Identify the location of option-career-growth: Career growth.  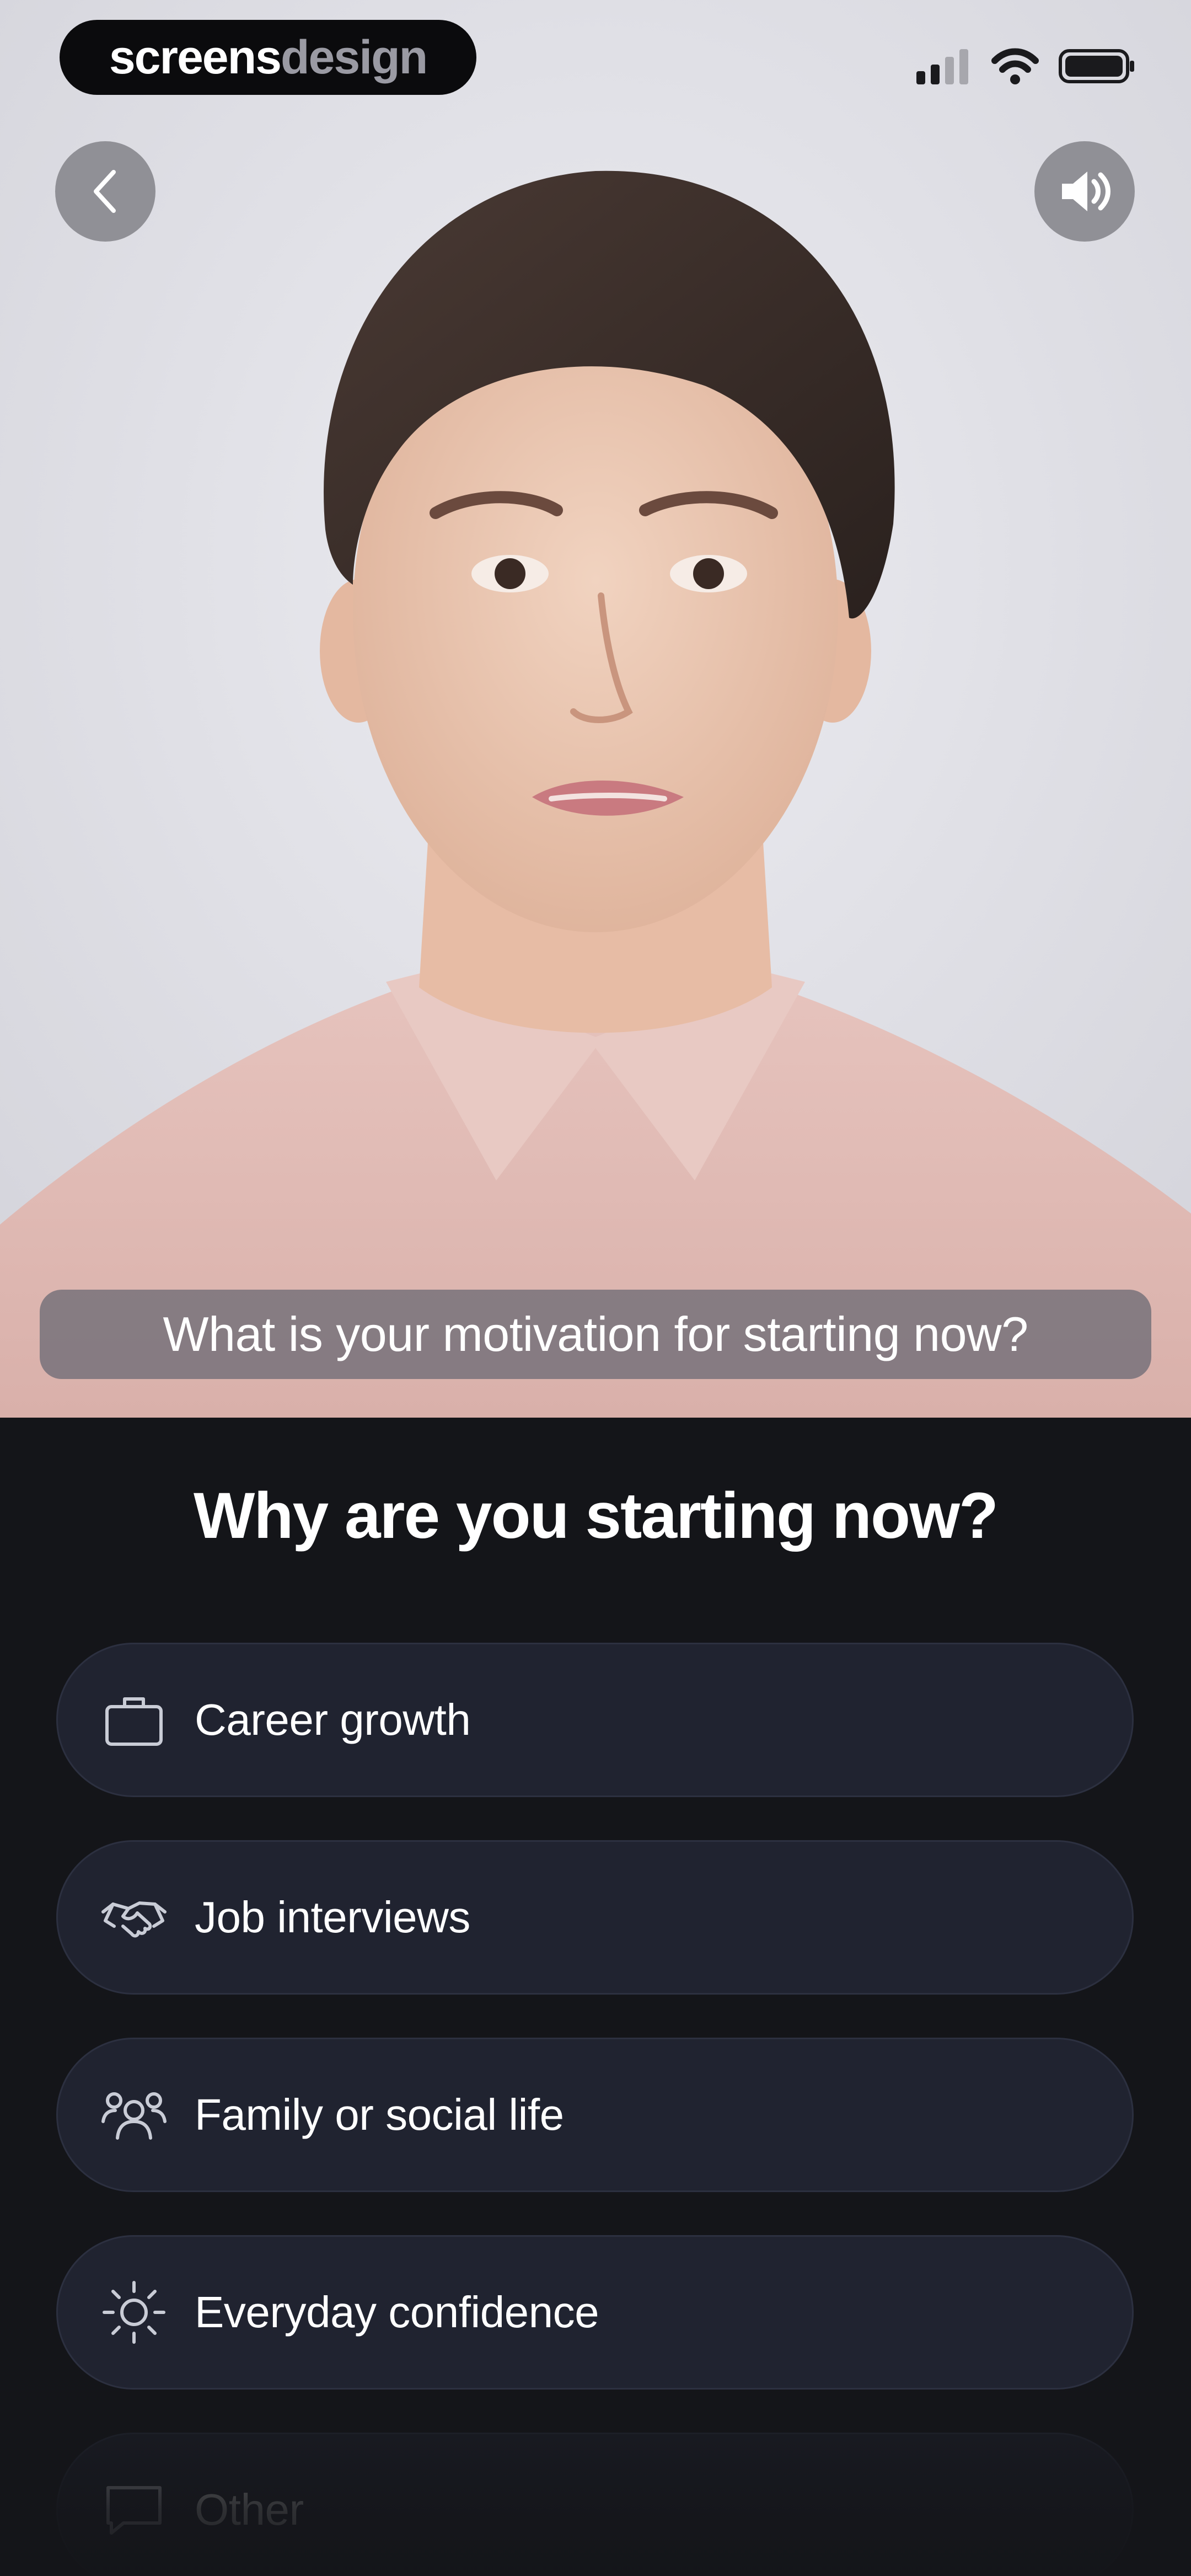
(595, 1720).